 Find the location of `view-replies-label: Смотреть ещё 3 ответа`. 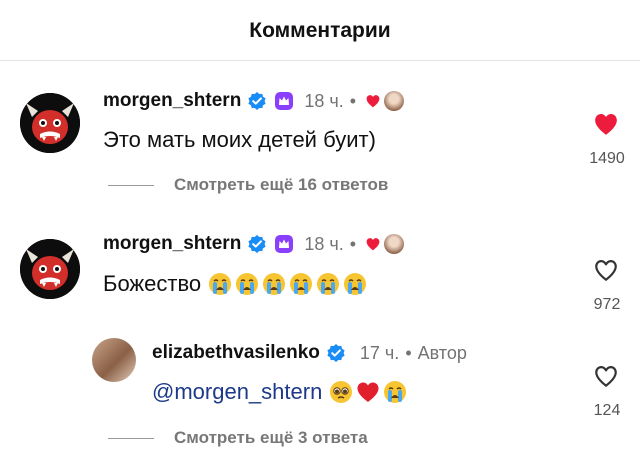

view-replies-label: Смотреть ещё 3 ответа is located at coordinates (271, 437).